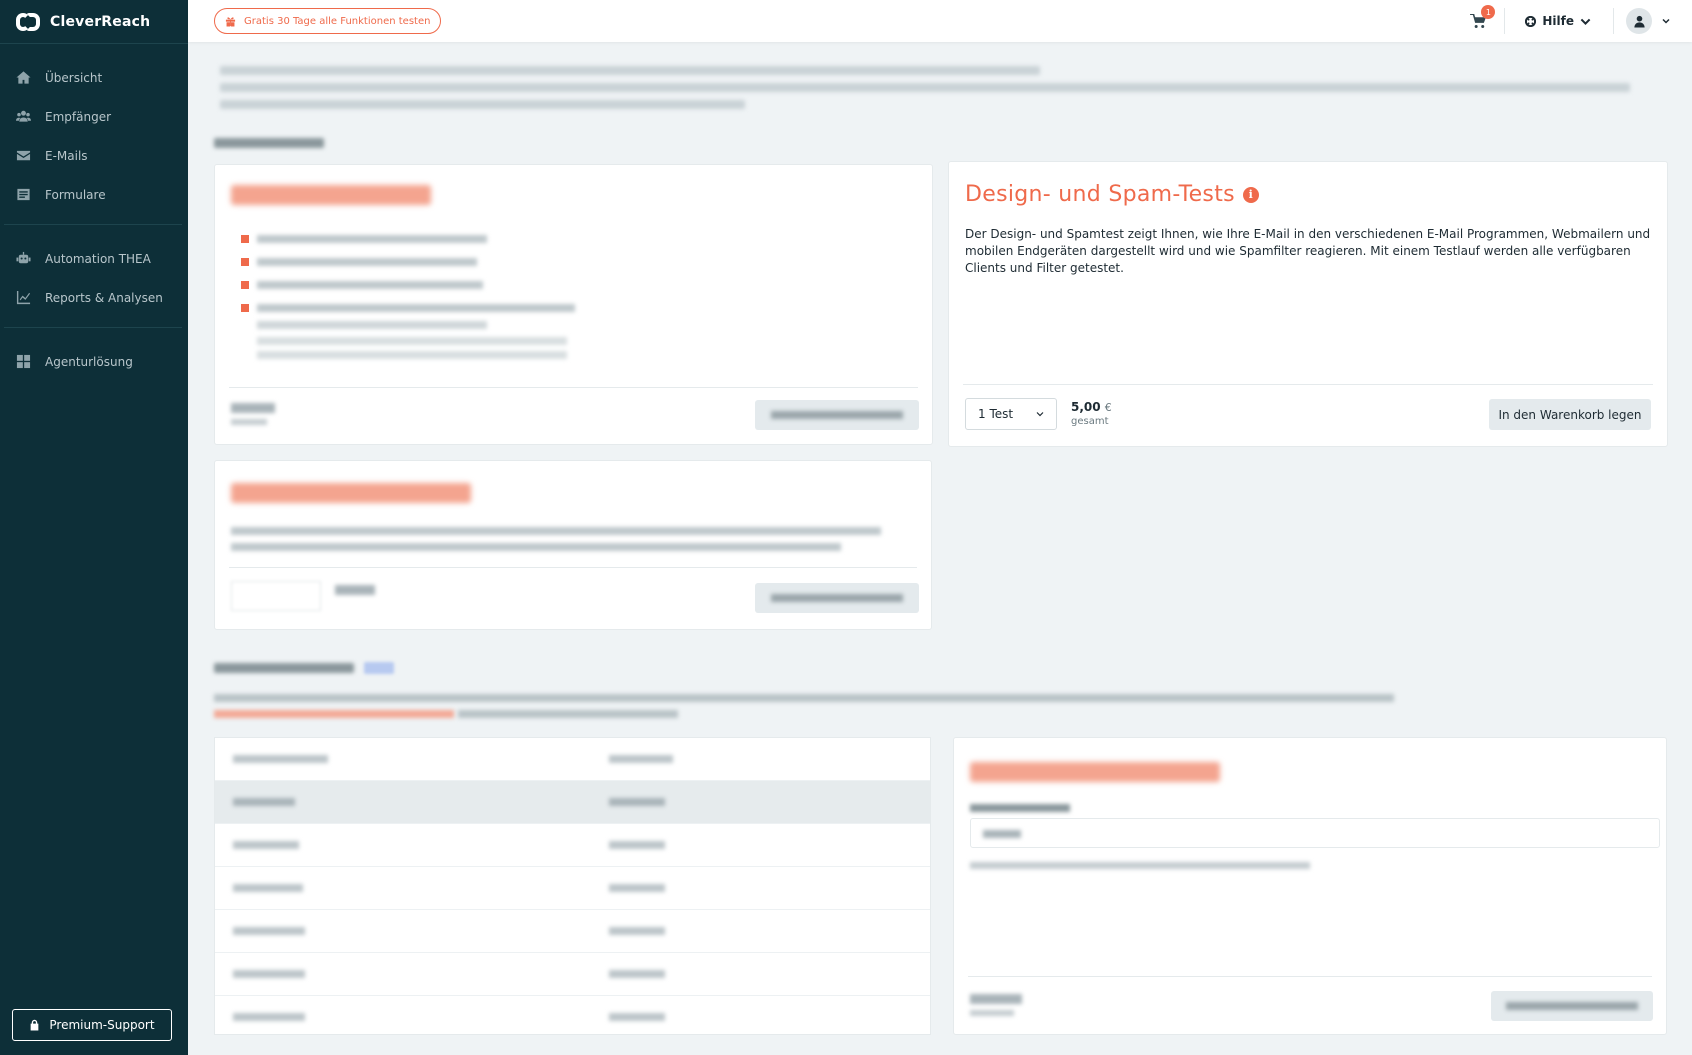 Image resolution: width=1692 pixels, height=1055 pixels. What do you see at coordinates (1086, 407) in the screenshot?
I see `price-amount: 5,00` at bounding box center [1086, 407].